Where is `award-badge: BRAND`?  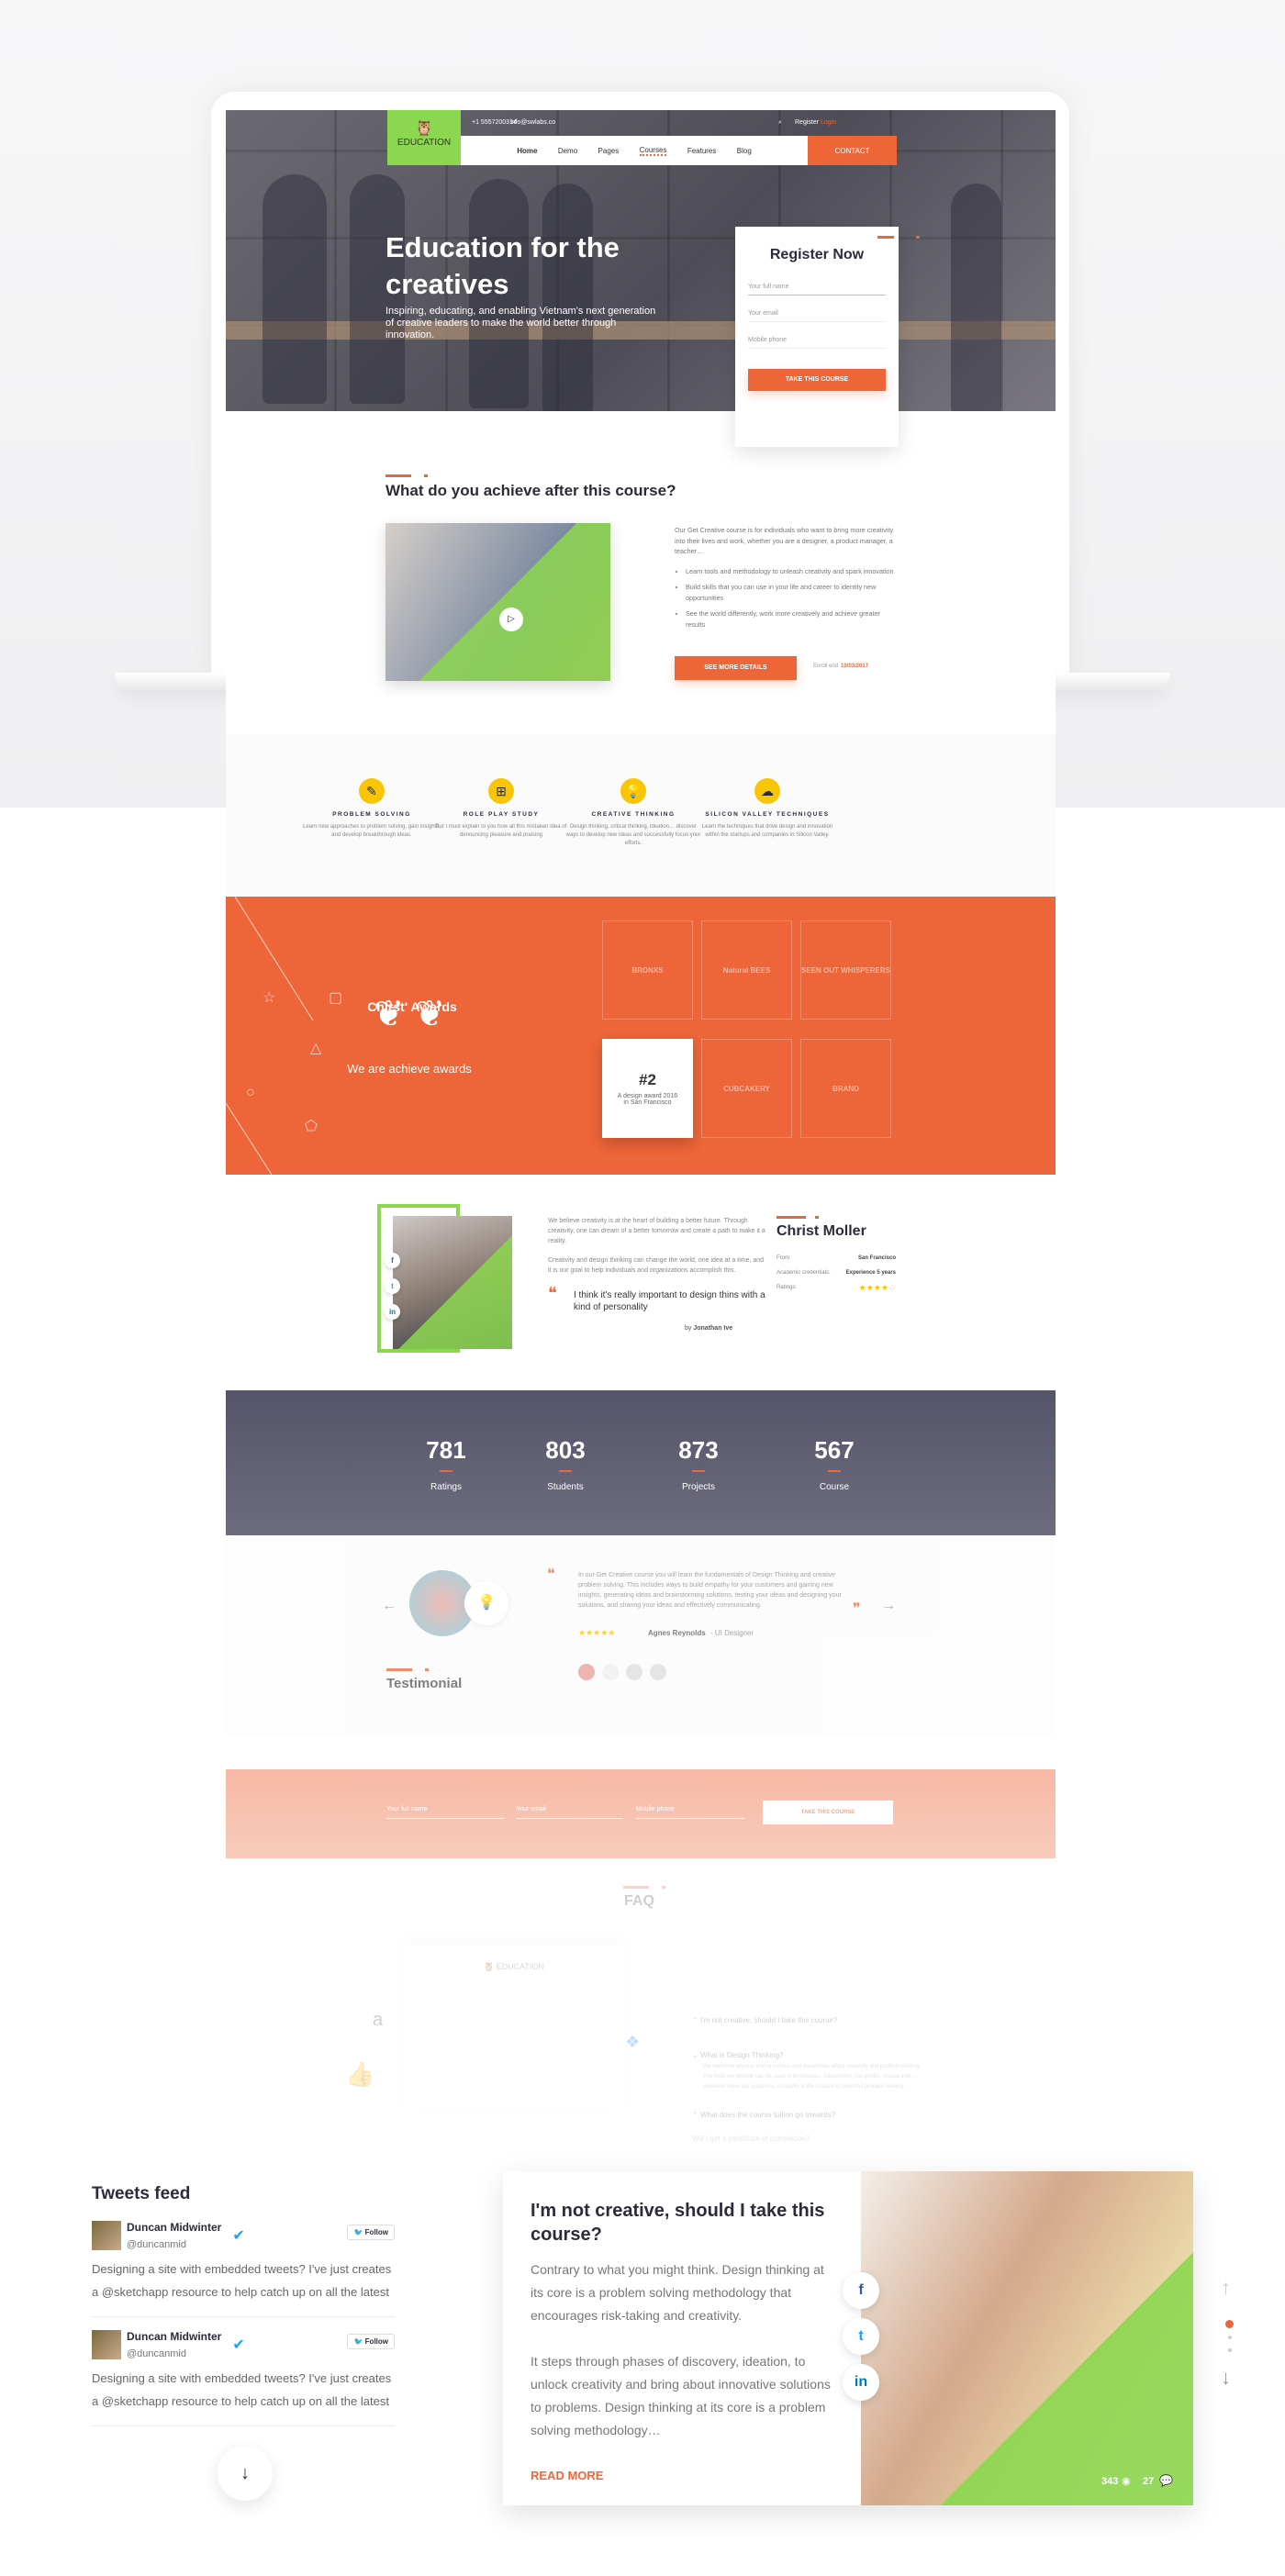
award-badge: BRAND is located at coordinates (845, 1088).